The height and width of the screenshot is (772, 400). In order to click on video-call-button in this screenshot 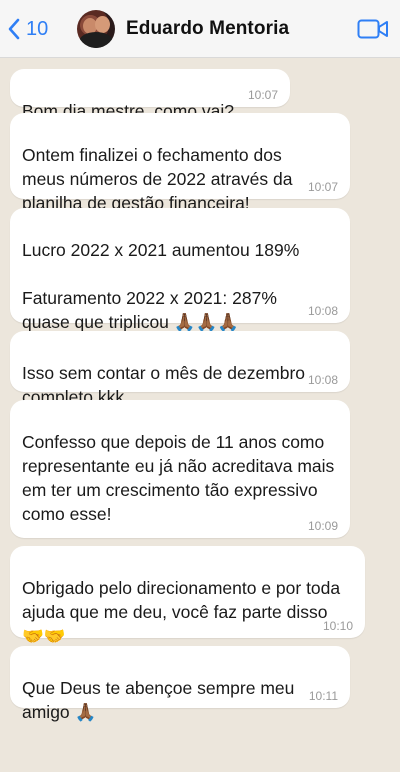, I will do `click(373, 29)`.